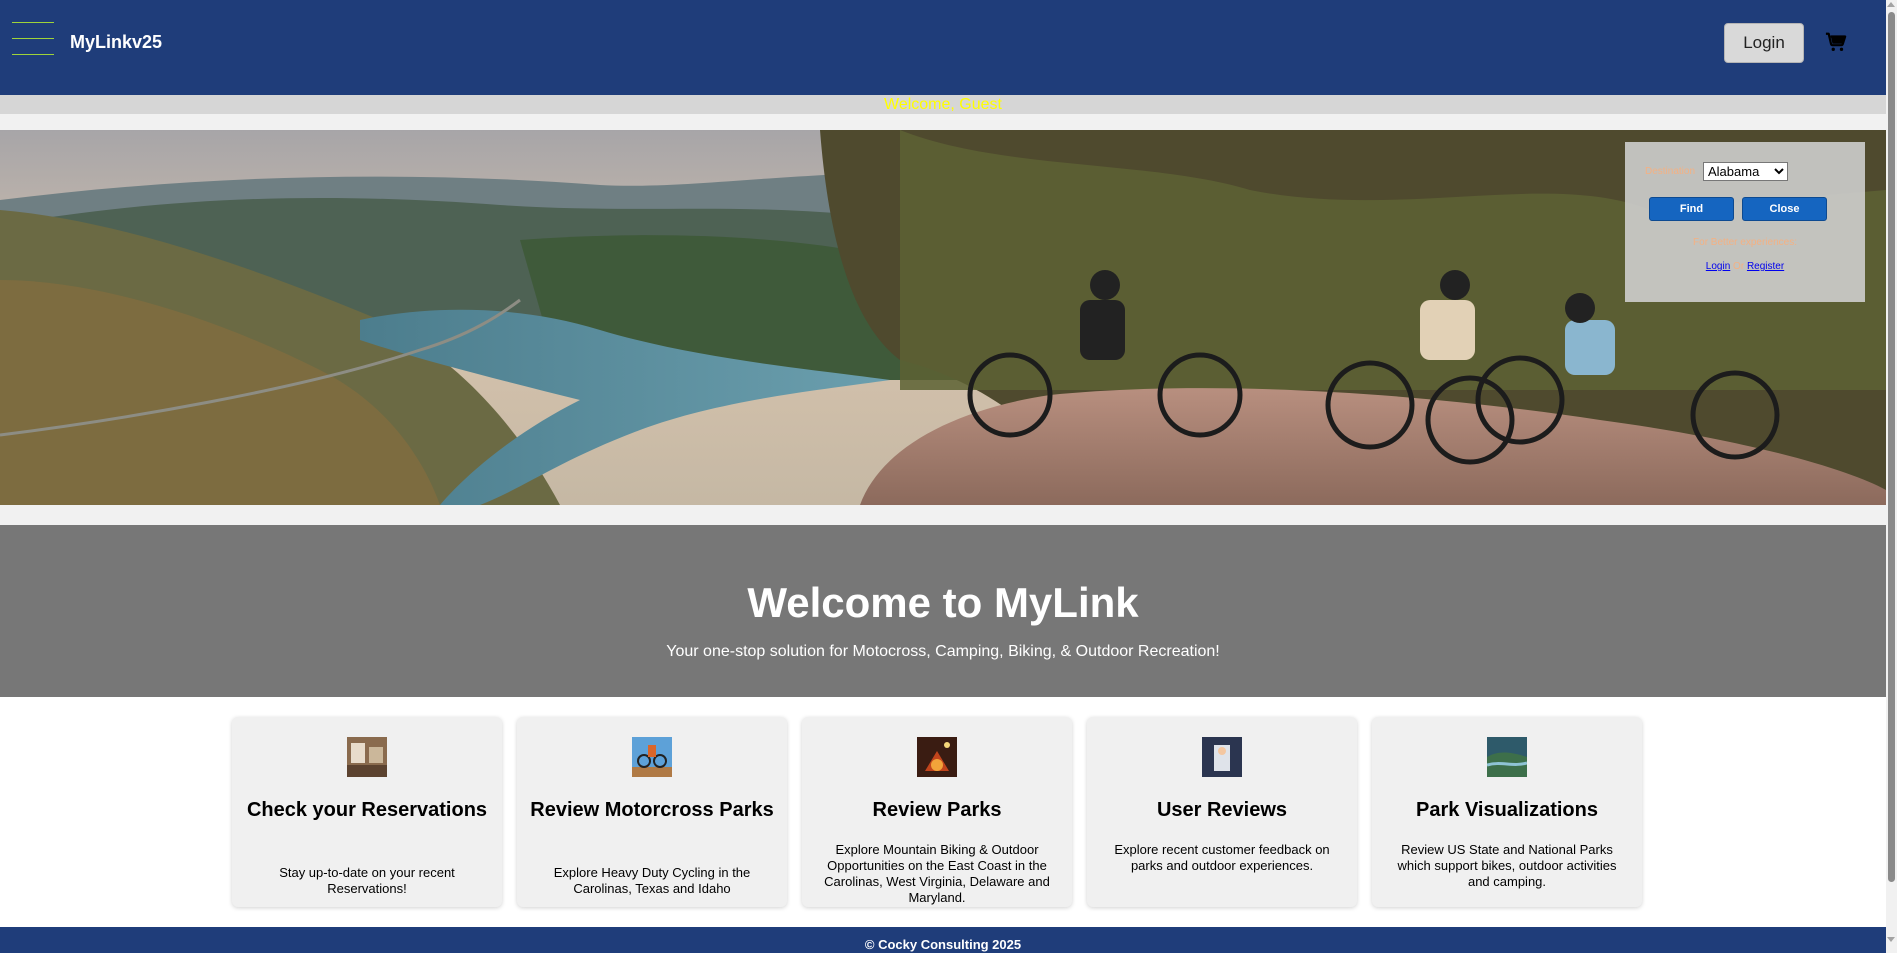  I want to click on destination-select: Alabama, so click(1745, 171).